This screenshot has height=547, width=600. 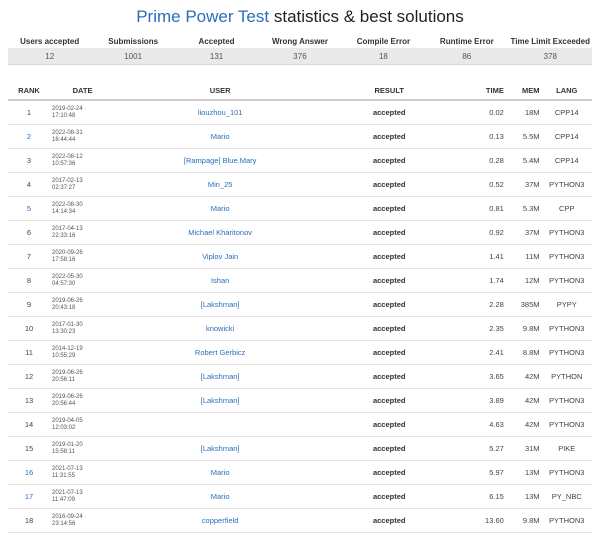 What do you see at coordinates (29, 256) in the screenshot?
I see `rank-cell: 7` at bounding box center [29, 256].